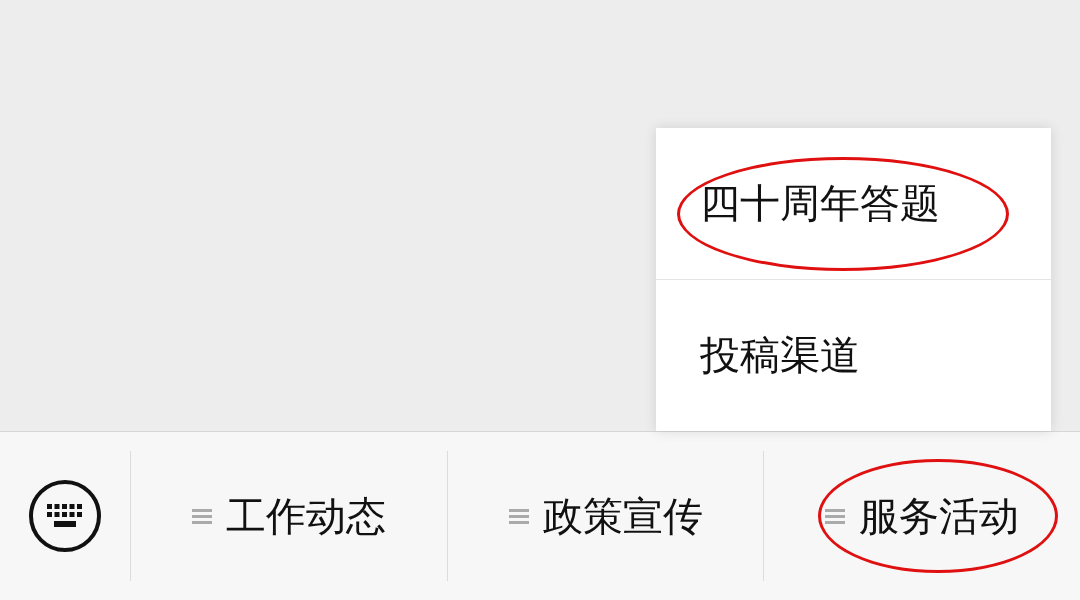 The height and width of the screenshot is (600, 1080). What do you see at coordinates (288, 516) in the screenshot?
I see `menu-tab: 工作动态` at bounding box center [288, 516].